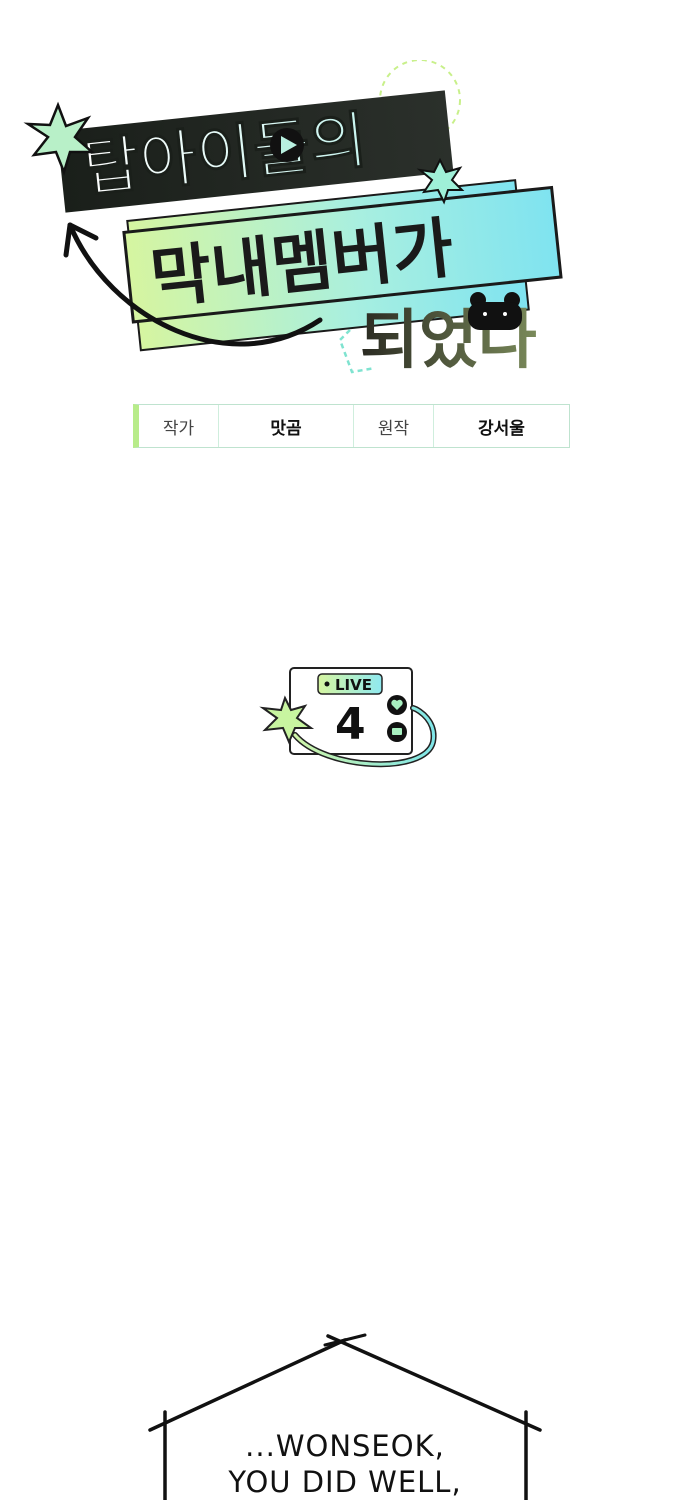 The image size is (690, 1500). Describe the element at coordinates (224, 154) in the screenshot. I see `title-line1: 탑아이돌의` at that location.